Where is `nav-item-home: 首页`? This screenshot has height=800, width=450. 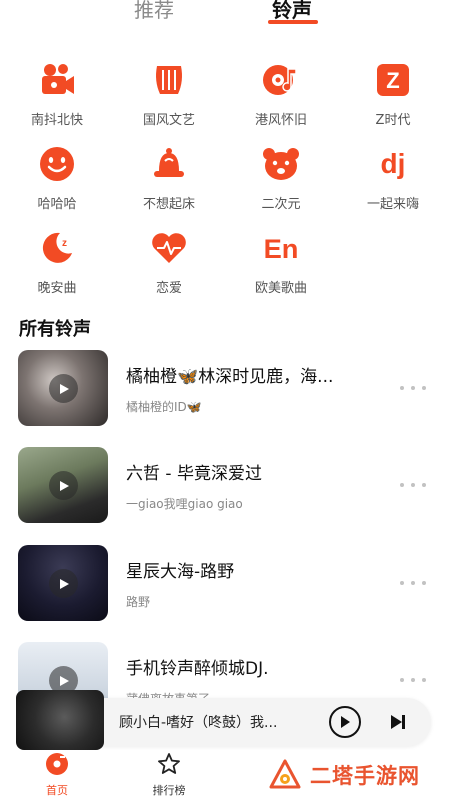 nav-item-home: 首页 is located at coordinates (57, 775).